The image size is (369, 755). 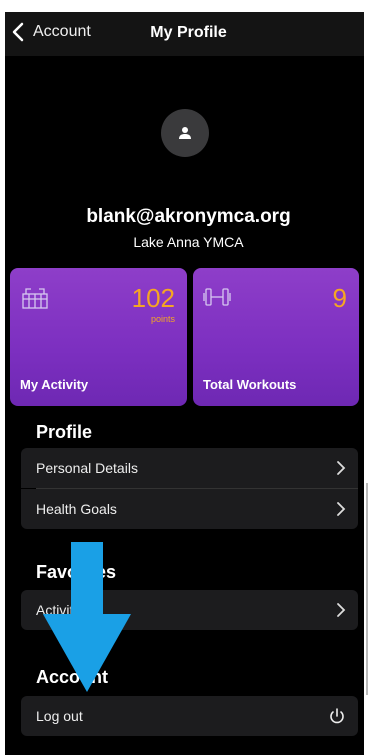 I want to click on personal-details-row: Personal Details, so click(x=189, y=468).